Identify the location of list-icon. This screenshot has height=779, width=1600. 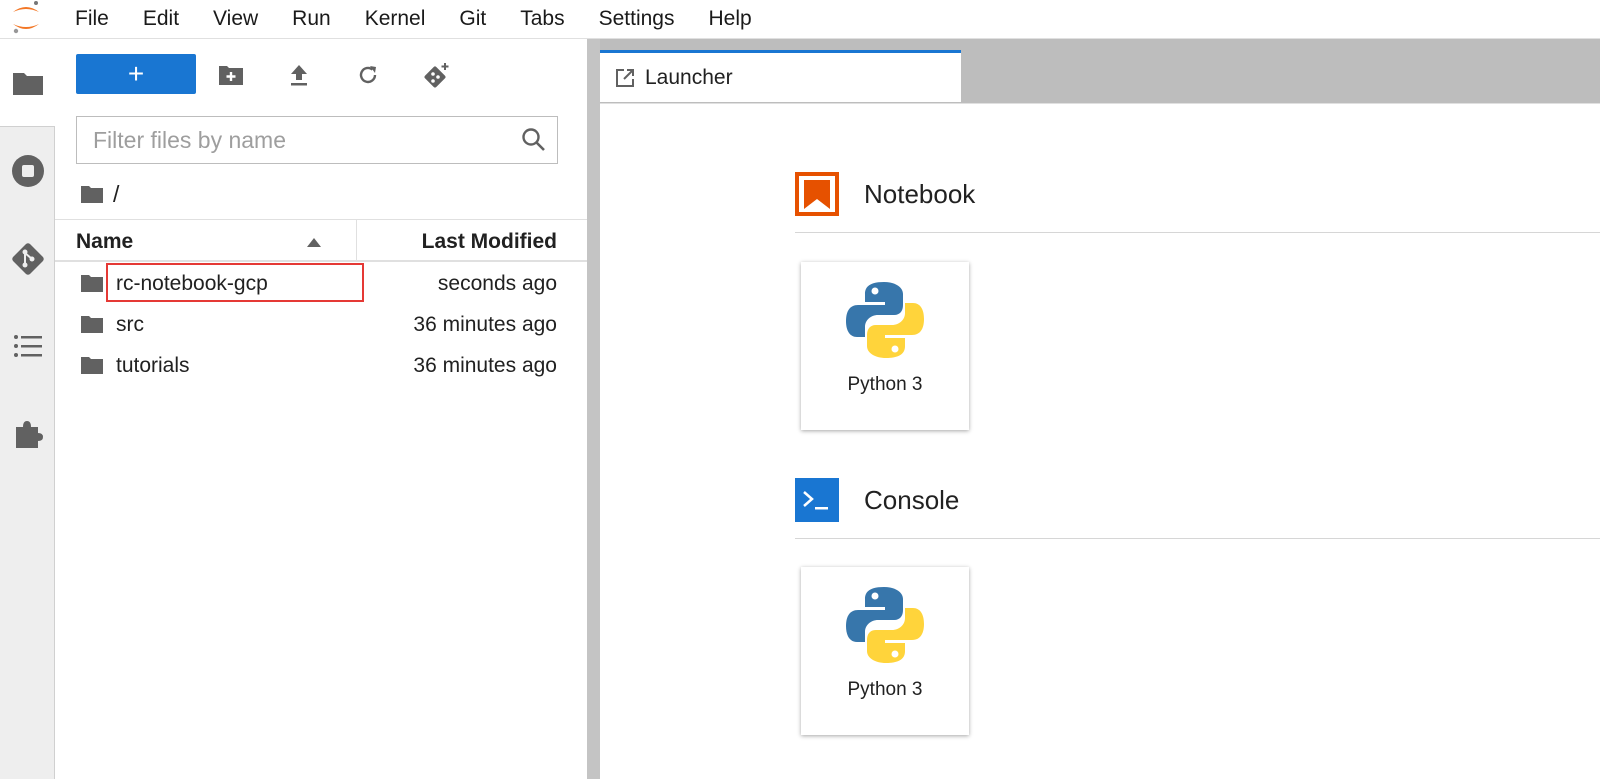
(27, 346).